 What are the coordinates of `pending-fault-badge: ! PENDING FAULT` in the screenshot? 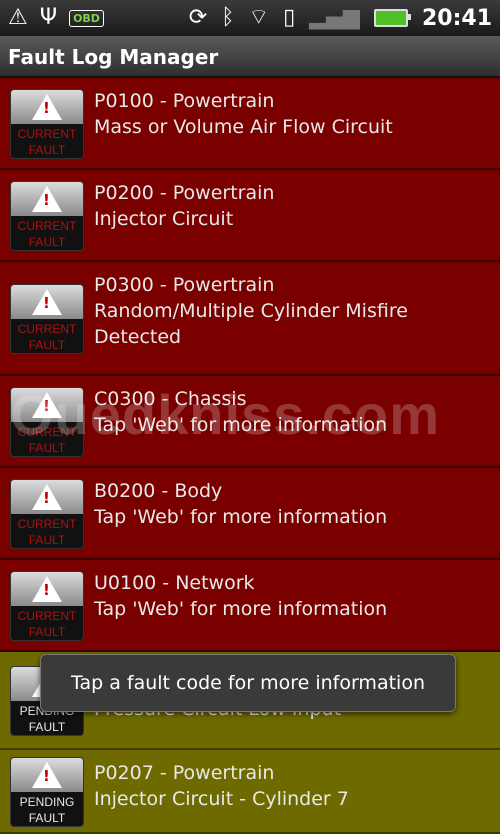 It's located at (47, 792).